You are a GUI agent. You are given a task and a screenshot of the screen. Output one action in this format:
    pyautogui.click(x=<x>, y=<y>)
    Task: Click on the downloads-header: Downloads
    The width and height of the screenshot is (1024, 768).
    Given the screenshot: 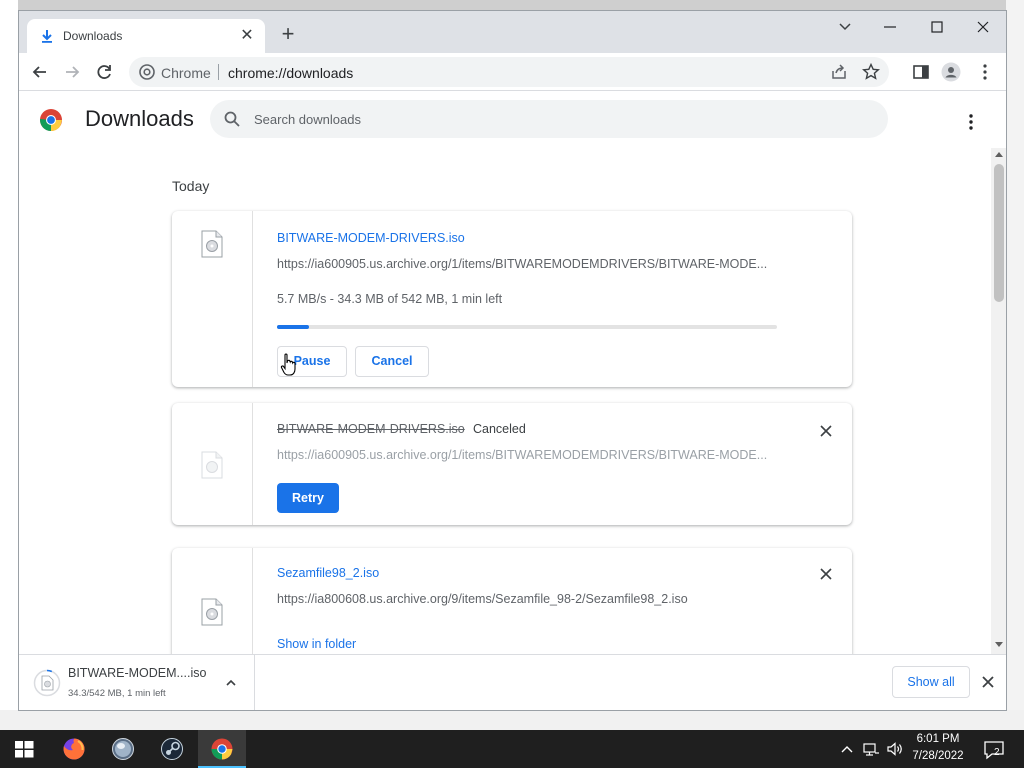 What is the action you would take?
    pyautogui.click(x=512, y=120)
    